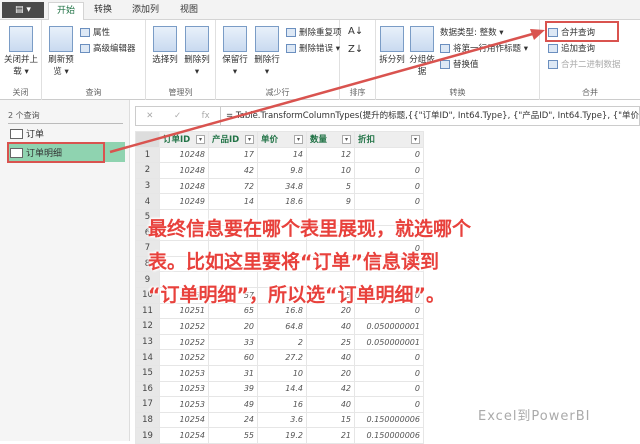  Describe the element at coordinates (233, 389) in the screenshot. I see `table-cell: 39` at that location.